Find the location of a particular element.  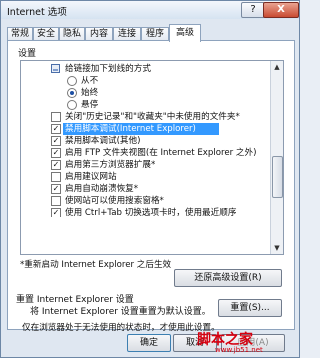

tab-security: 安全 is located at coordinates (46, 34).